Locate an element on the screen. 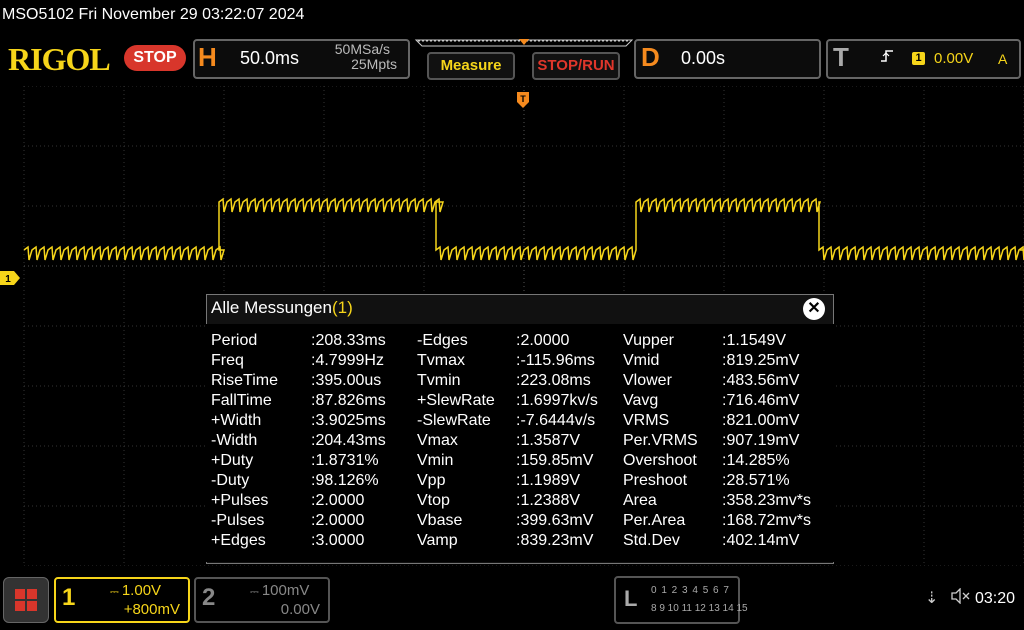 The image size is (1024, 630). measurement-value: :14.285% is located at coordinates (756, 460).